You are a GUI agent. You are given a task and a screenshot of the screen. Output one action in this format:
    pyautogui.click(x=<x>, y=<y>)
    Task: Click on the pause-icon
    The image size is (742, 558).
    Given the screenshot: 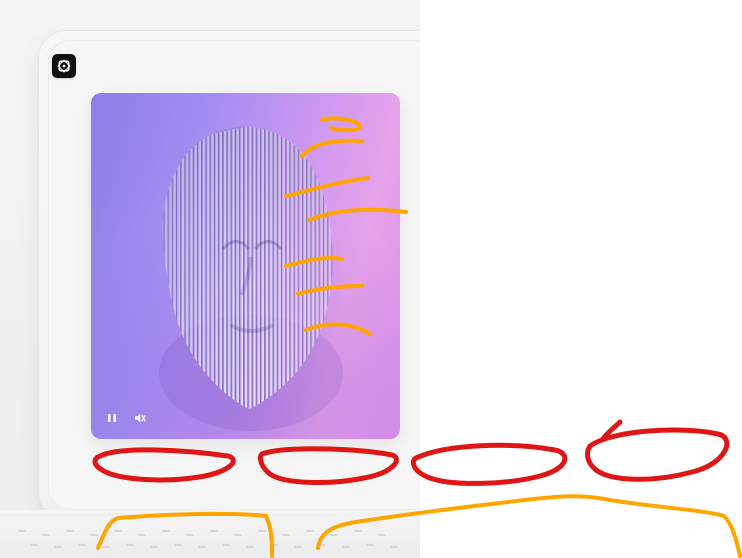 What is the action you would take?
    pyautogui.click(x=112, y=418)
    